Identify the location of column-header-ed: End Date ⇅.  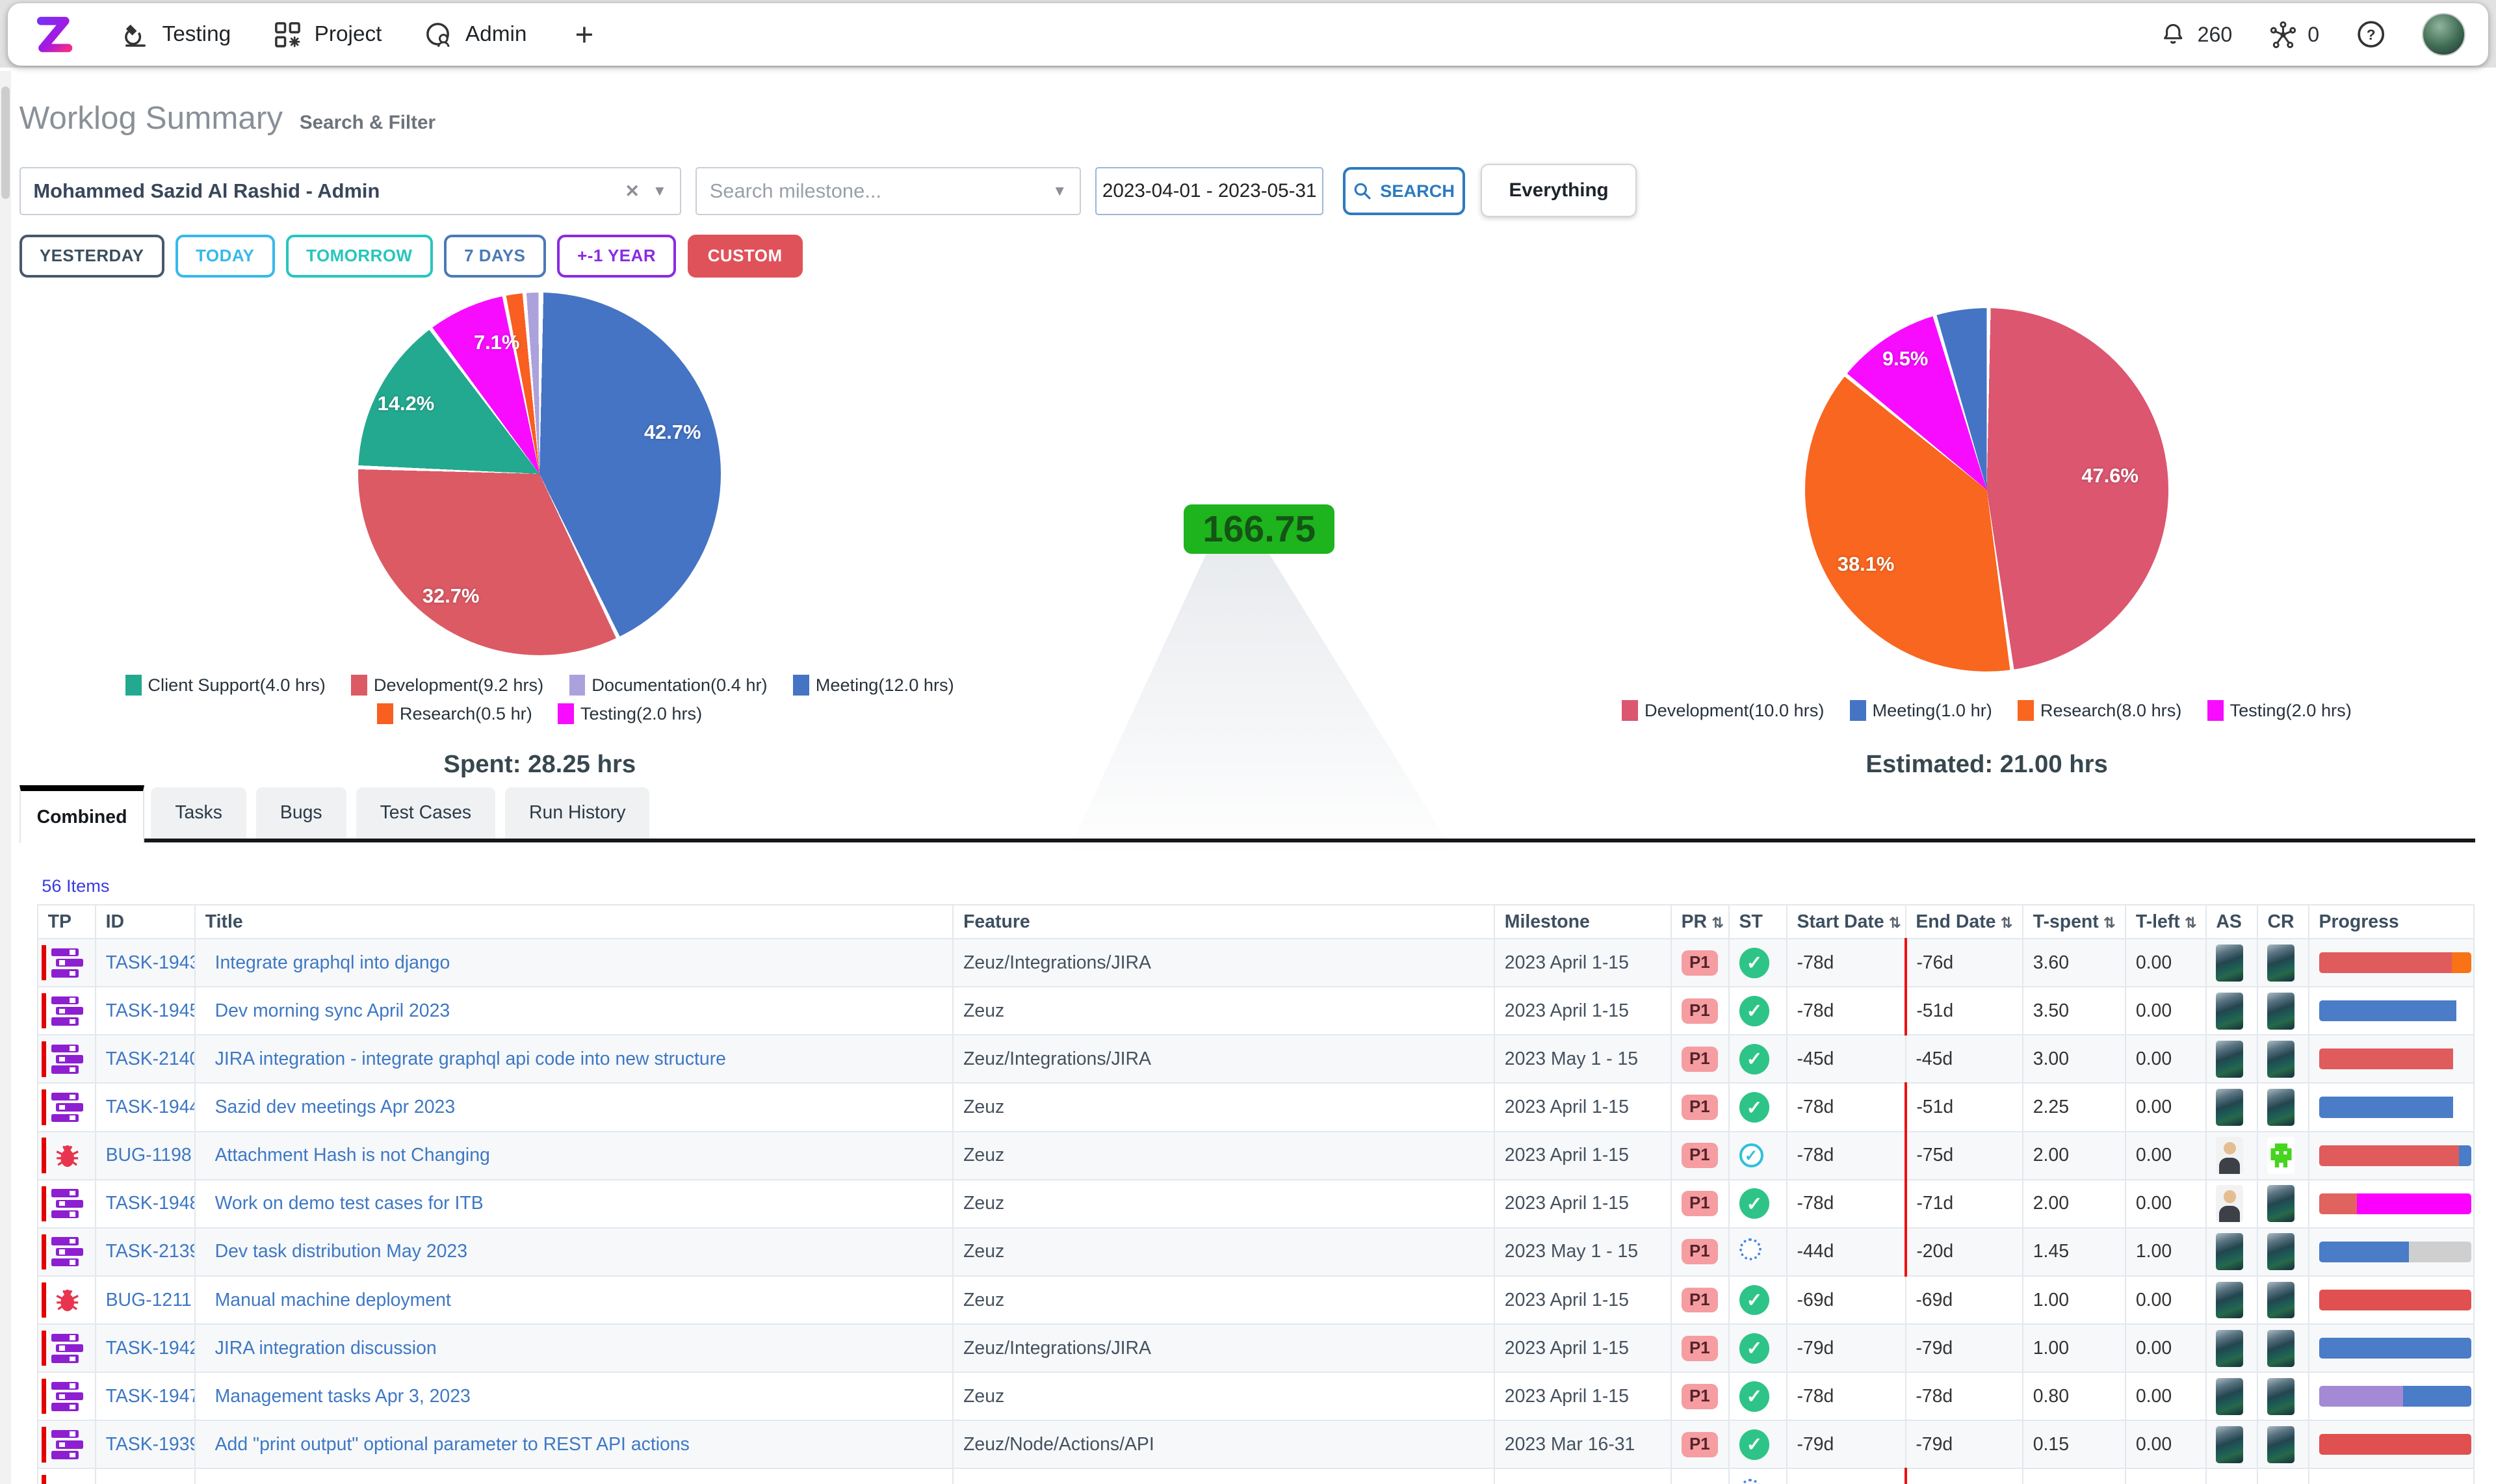
(1964, 922).